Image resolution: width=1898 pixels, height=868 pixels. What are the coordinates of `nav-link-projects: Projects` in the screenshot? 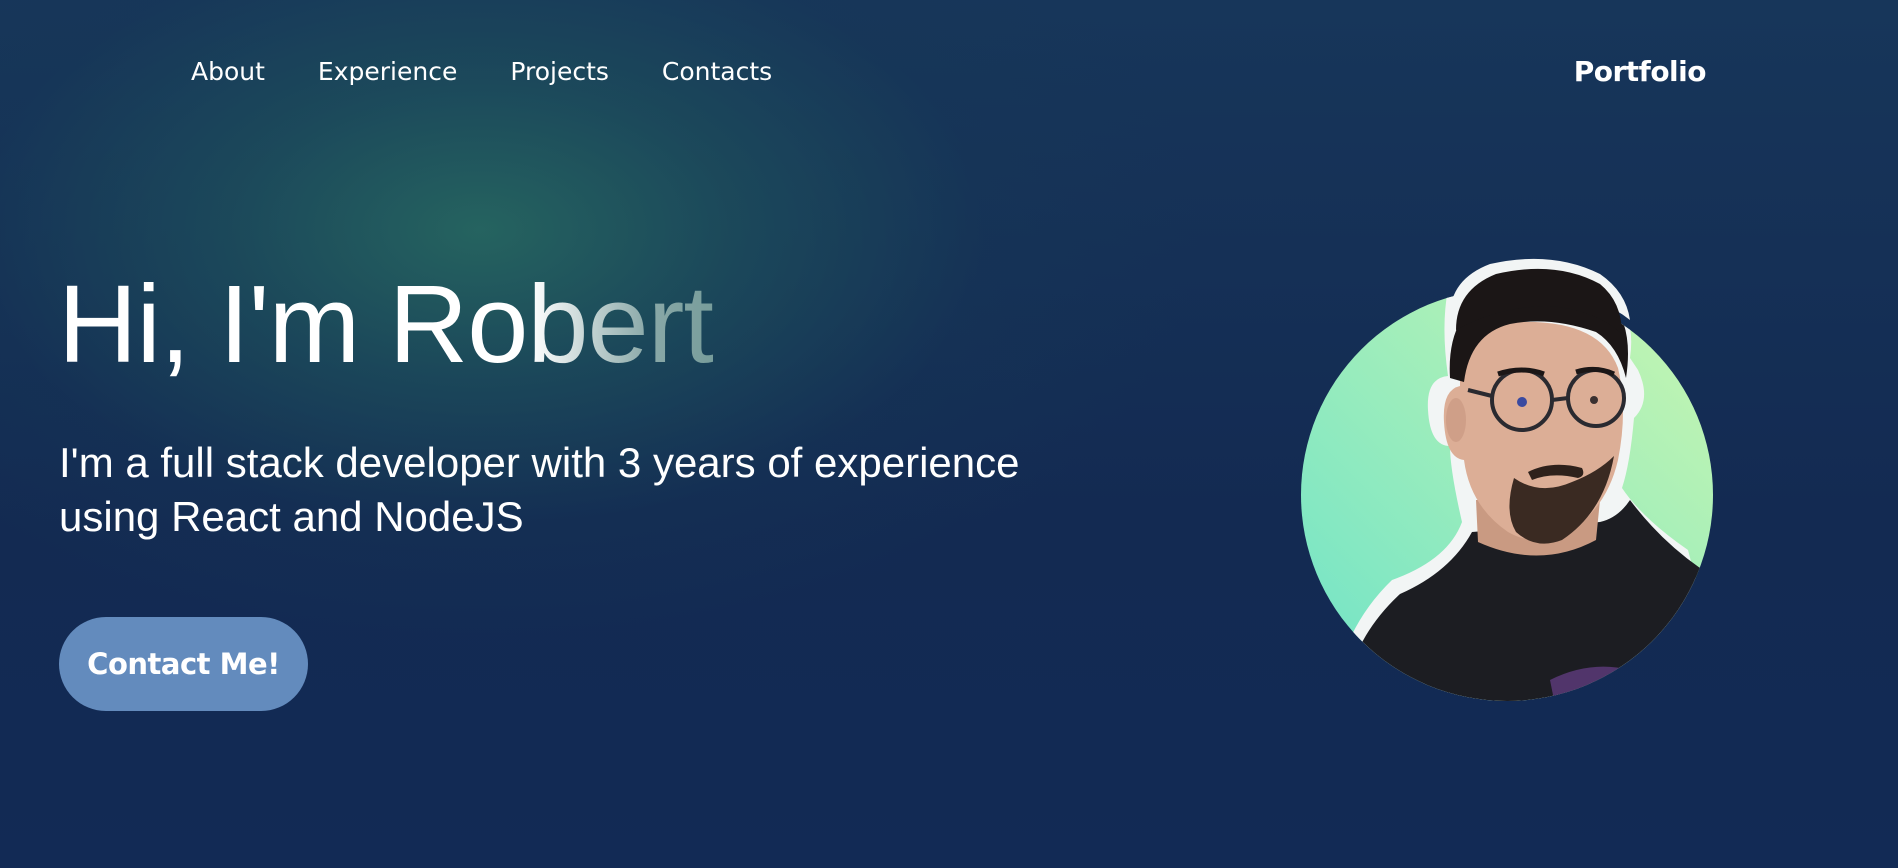 It's located at (559, 72).